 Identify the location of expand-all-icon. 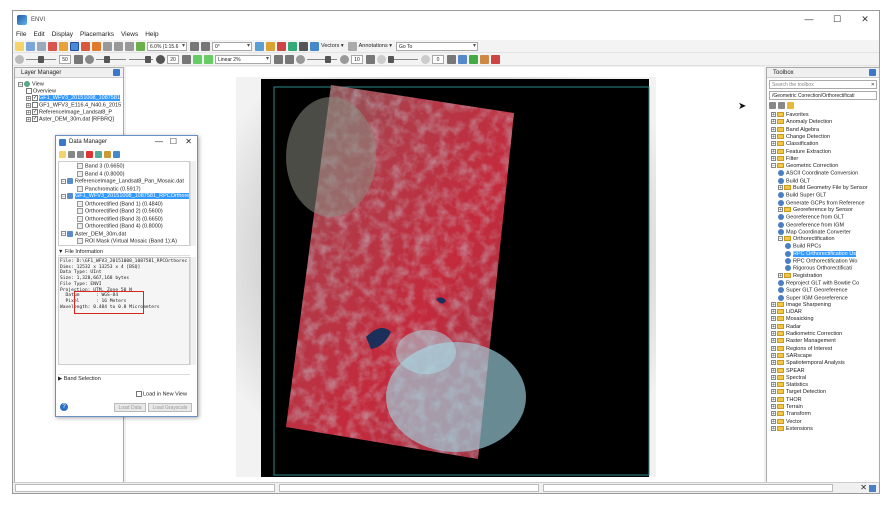
(71, 154).